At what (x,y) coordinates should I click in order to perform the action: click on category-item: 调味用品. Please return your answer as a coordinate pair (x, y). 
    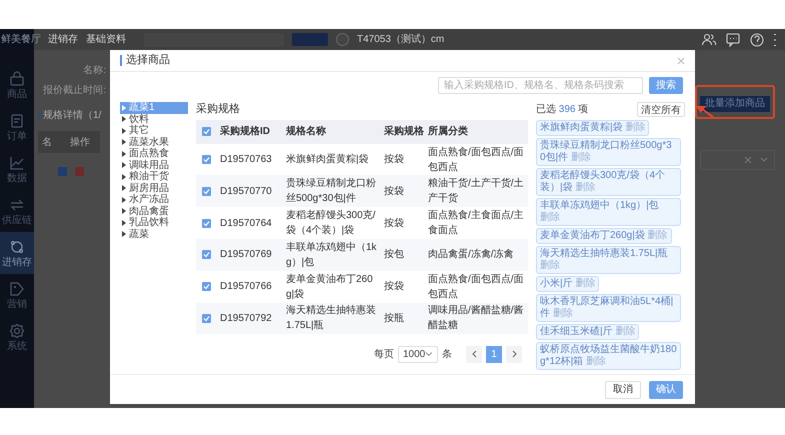
    Looking at the image, I should click on (154, 165).